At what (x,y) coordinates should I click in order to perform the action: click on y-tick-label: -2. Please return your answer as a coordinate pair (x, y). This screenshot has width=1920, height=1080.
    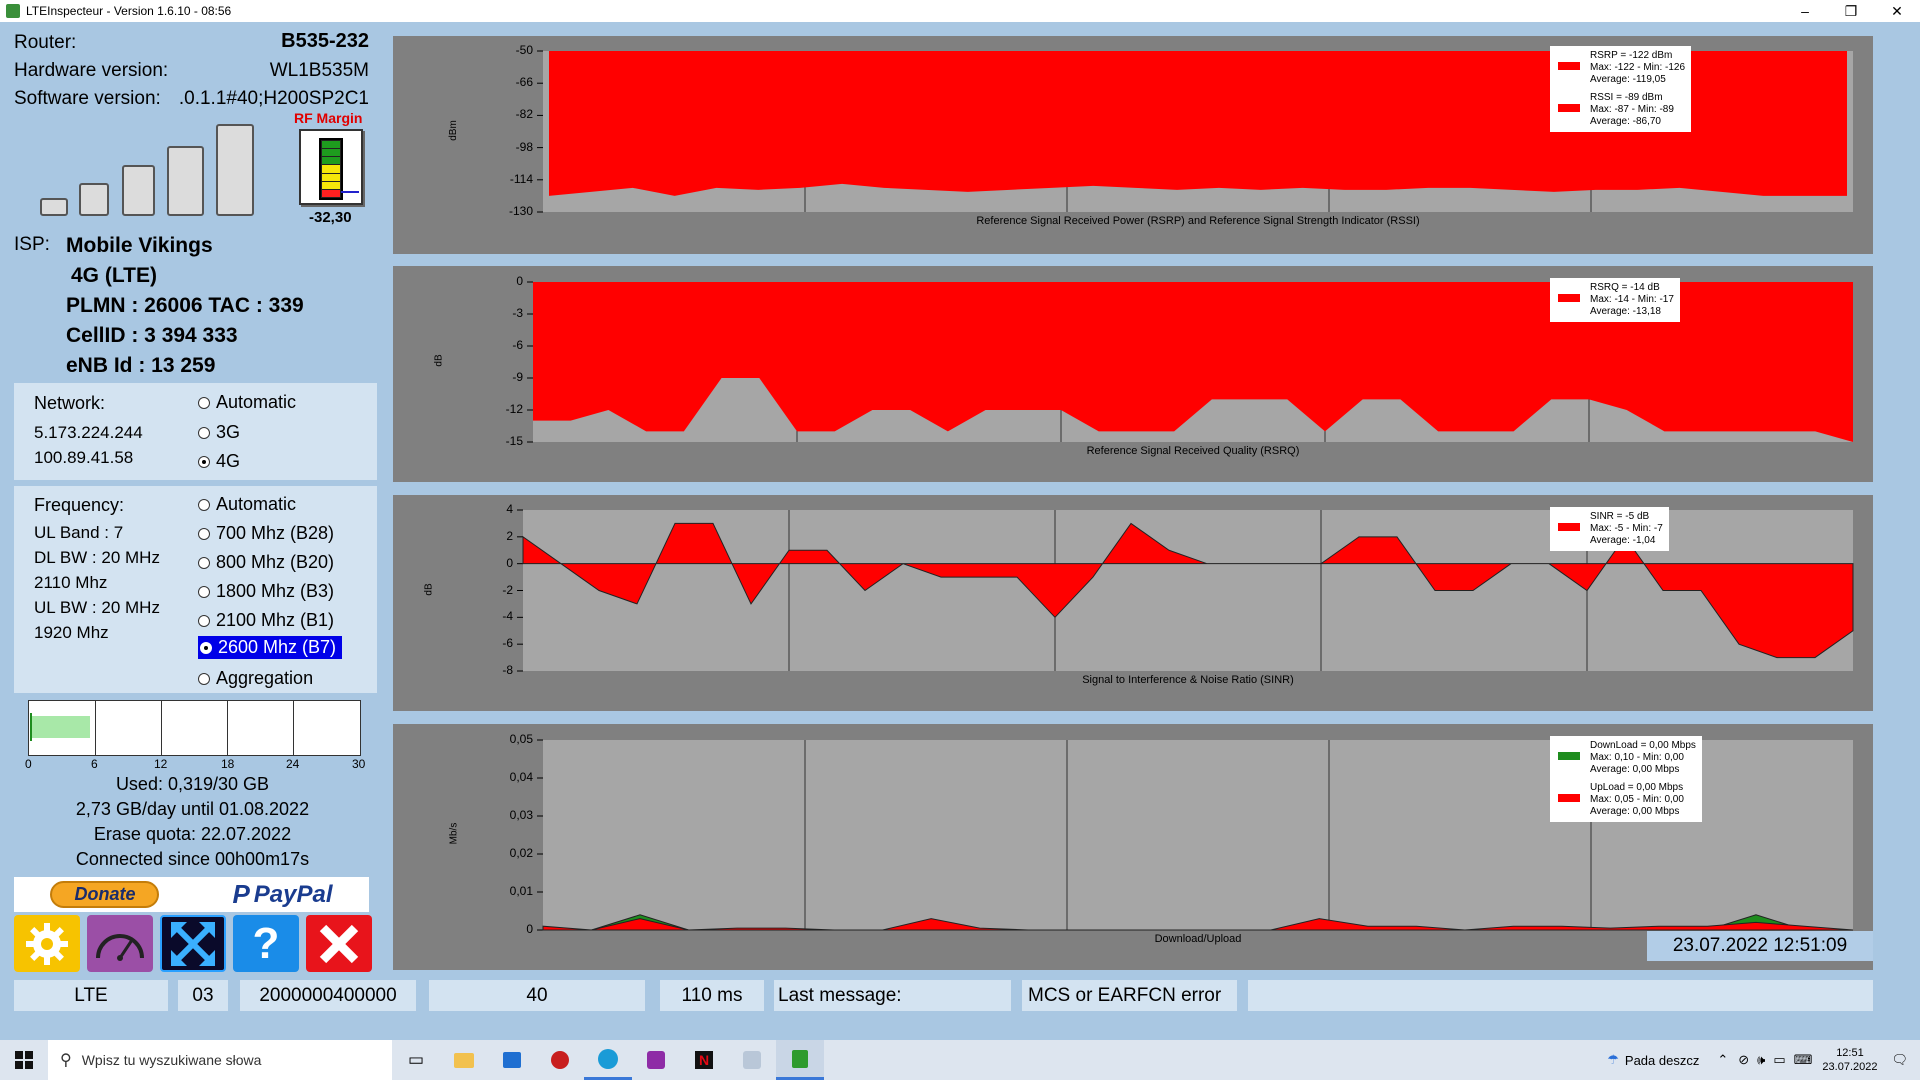
    Looking at the image, I should click on (507, 589).